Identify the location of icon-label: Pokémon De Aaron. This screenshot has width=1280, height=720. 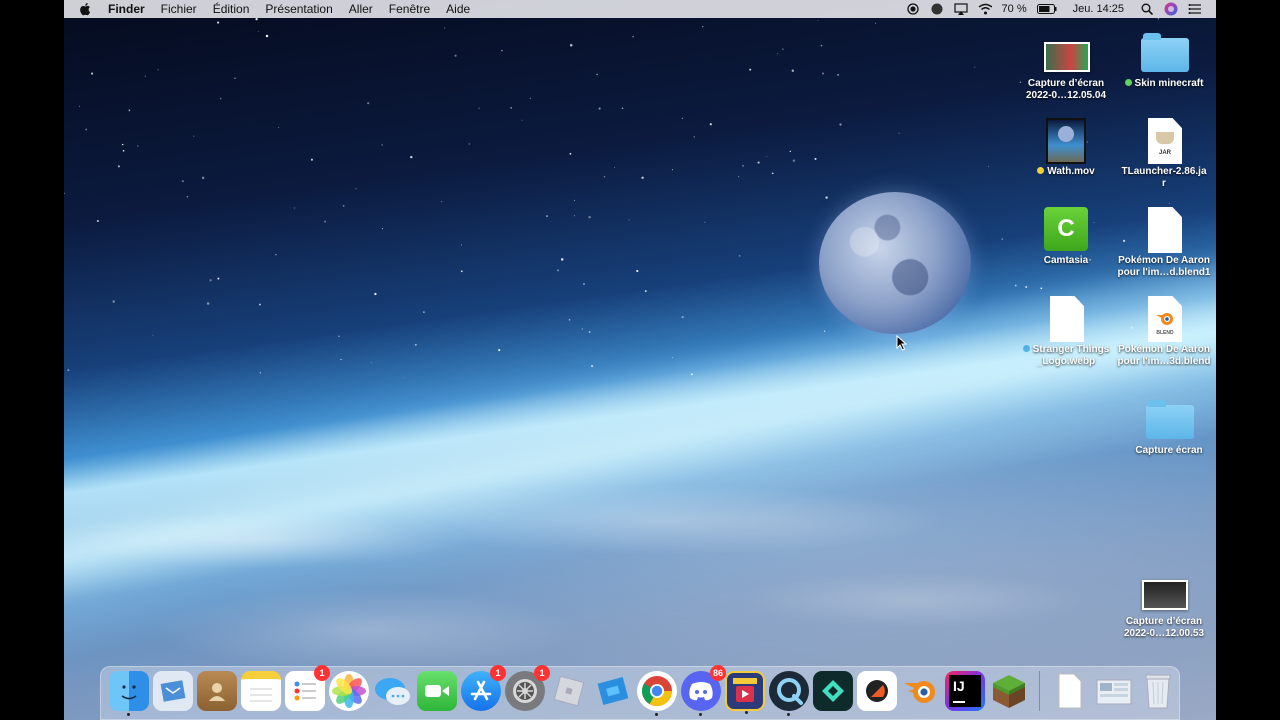
(1164, 260).